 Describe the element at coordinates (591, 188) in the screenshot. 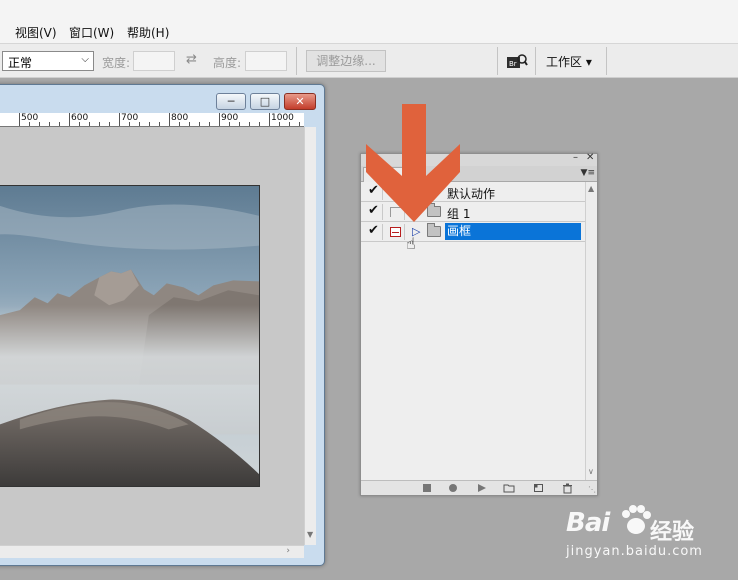

I see `scroll-up-icon: ▲` at that location.